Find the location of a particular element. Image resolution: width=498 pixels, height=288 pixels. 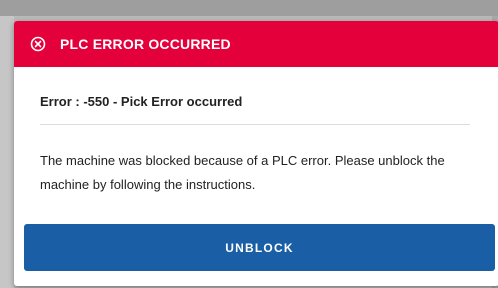

circle-x-icon is located at coordinates (38, 44).